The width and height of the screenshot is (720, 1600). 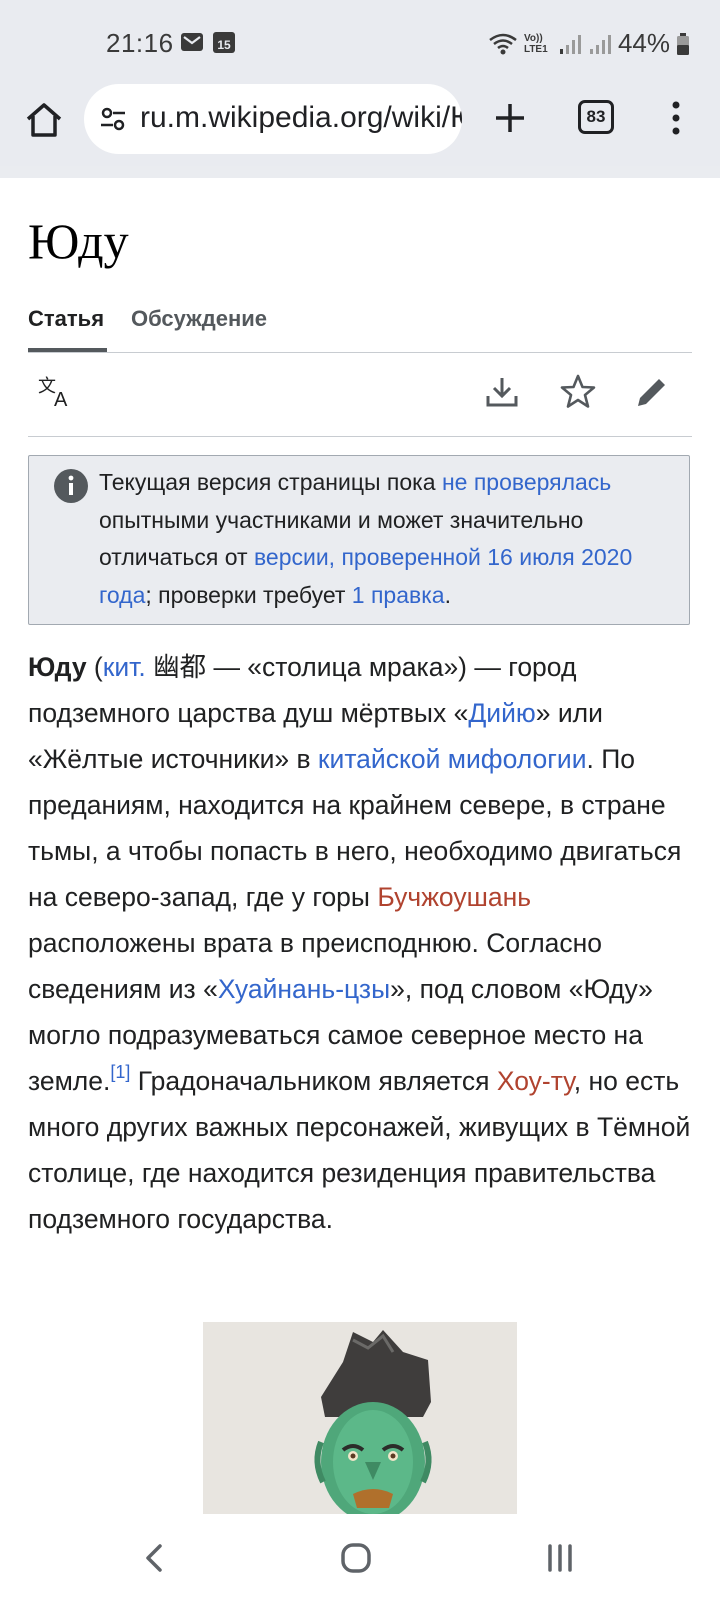 What do you see at coordinates (124, 667) in the screenshot?
I see `link-kit: кит.` at bounding box center [124, 667].